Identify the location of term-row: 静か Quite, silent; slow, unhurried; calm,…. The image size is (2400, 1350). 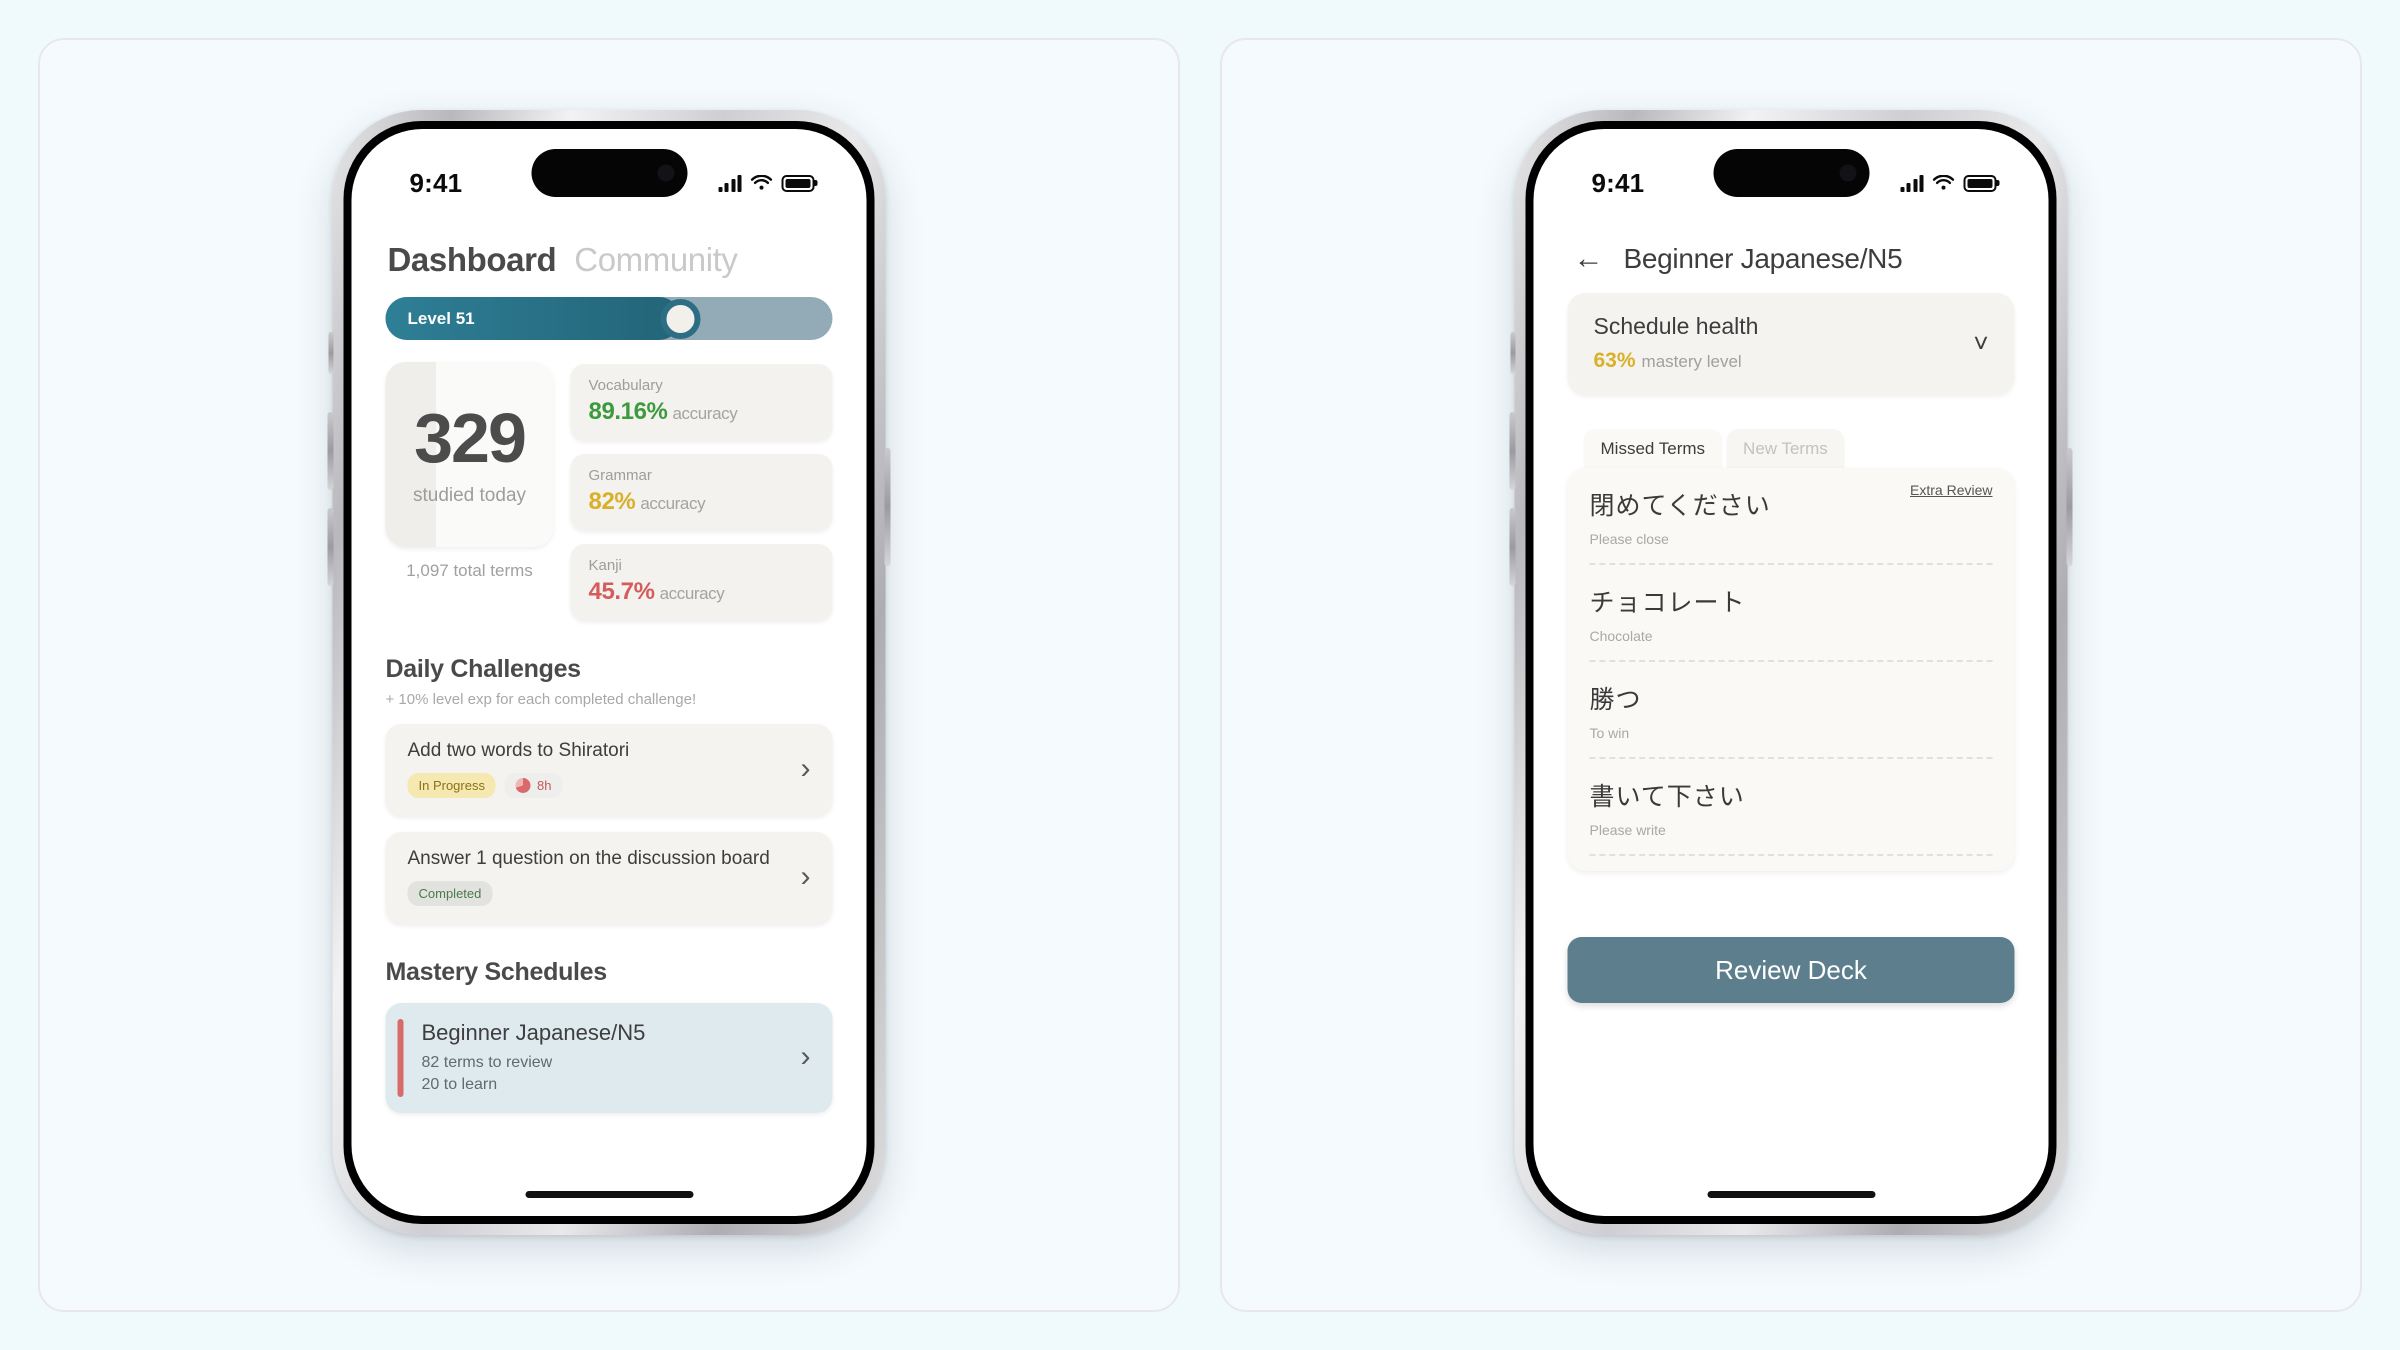
(1791, 863).